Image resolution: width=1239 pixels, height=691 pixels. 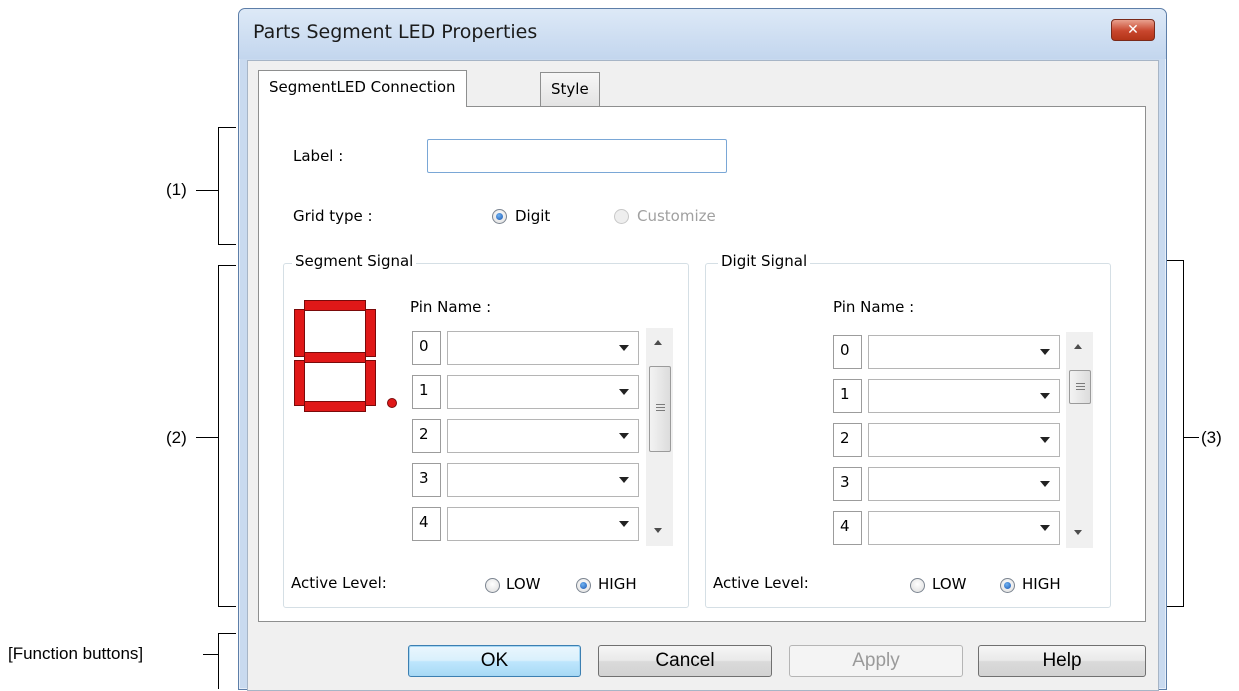 I want to click on grid-type-digit-radio, so click(x=499, y=216).